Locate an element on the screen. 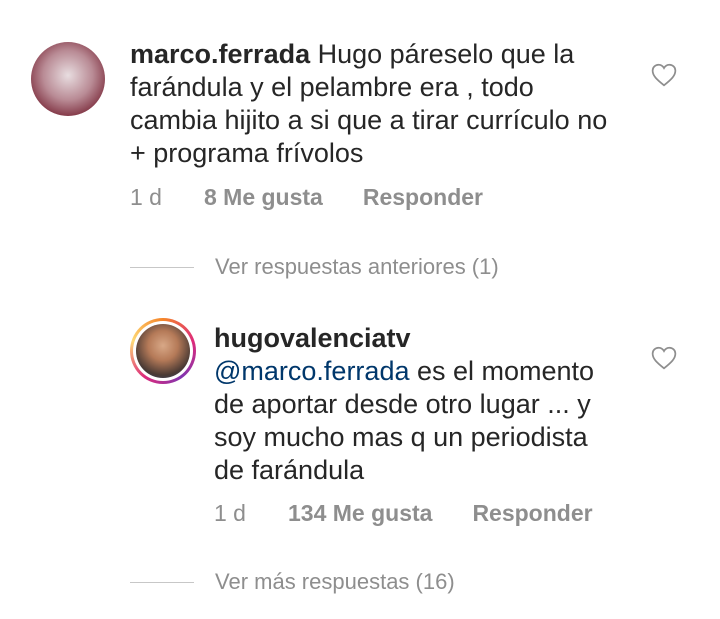 This screenshot has height=619, width=720. reply-text-line-2: de aportar desde otro lugar ... y is located at coordinates (402, 404).